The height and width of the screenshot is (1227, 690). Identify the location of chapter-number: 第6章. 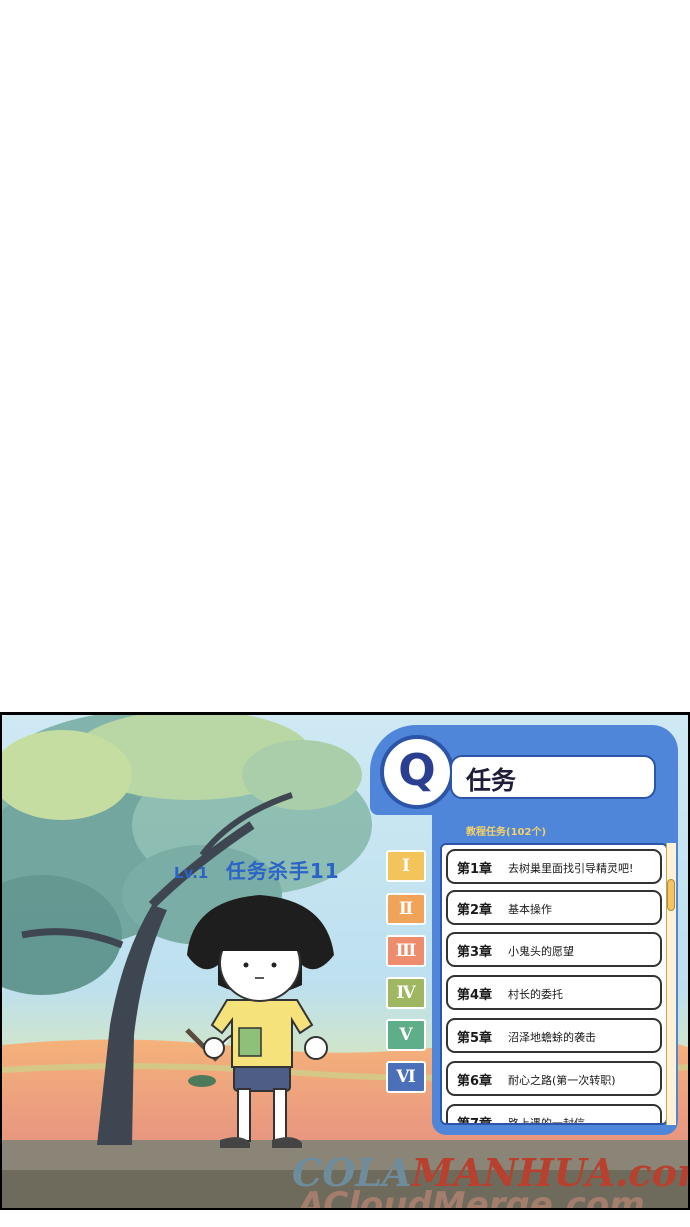
(475, 1081).